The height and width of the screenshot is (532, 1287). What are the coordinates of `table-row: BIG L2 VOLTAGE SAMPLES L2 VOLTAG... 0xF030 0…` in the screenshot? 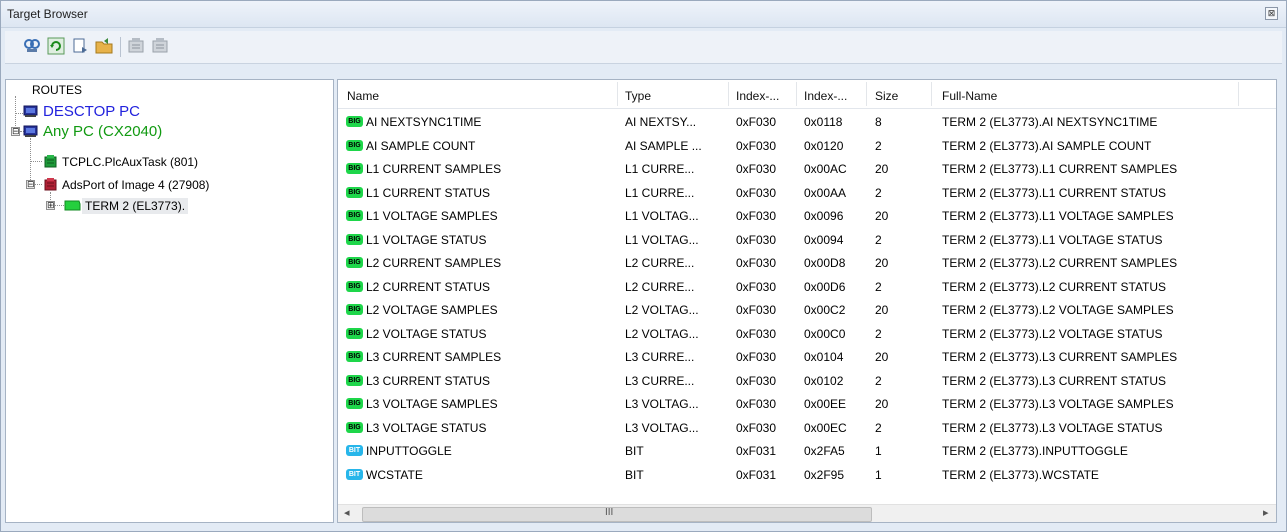 It's located at (807, 310).